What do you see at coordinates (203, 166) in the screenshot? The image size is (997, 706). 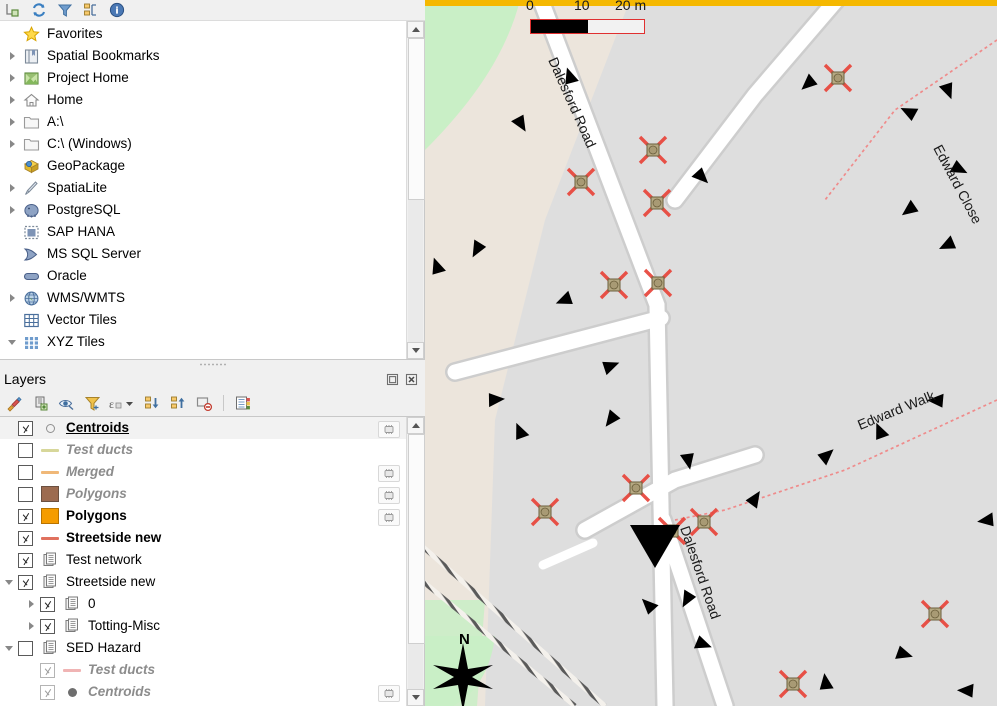 I see `browser-item: GeoPackage` at bounding box center [203, 166].